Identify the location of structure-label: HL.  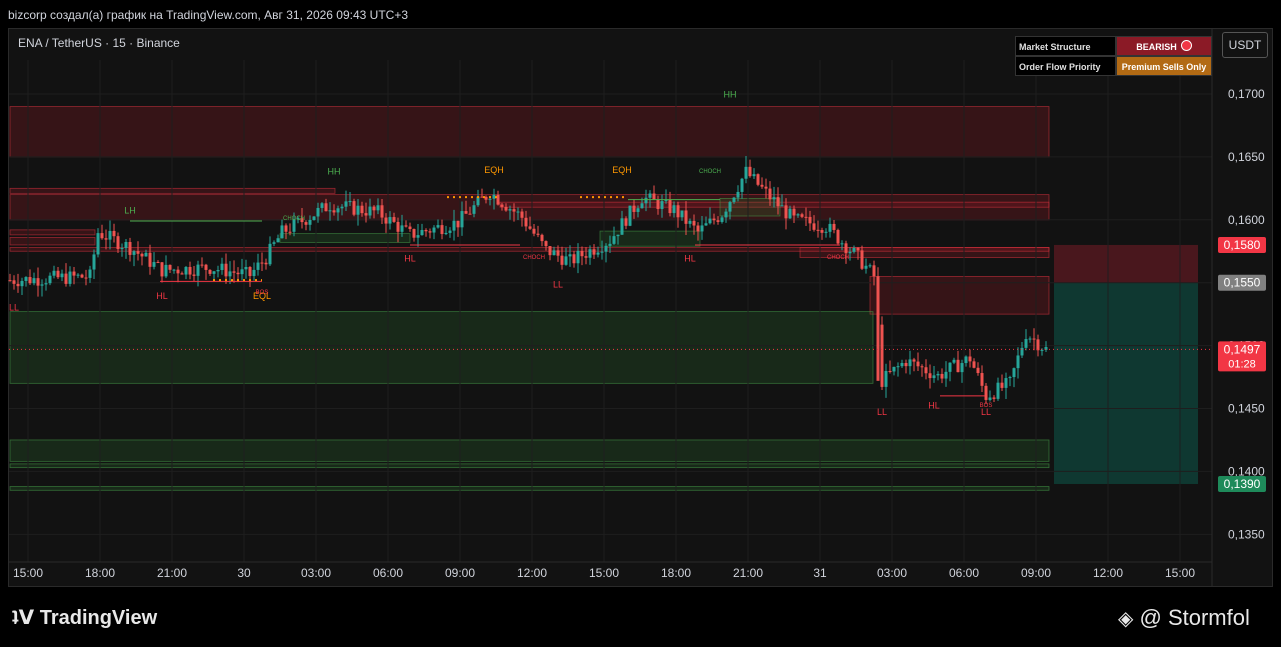
(690, 258).